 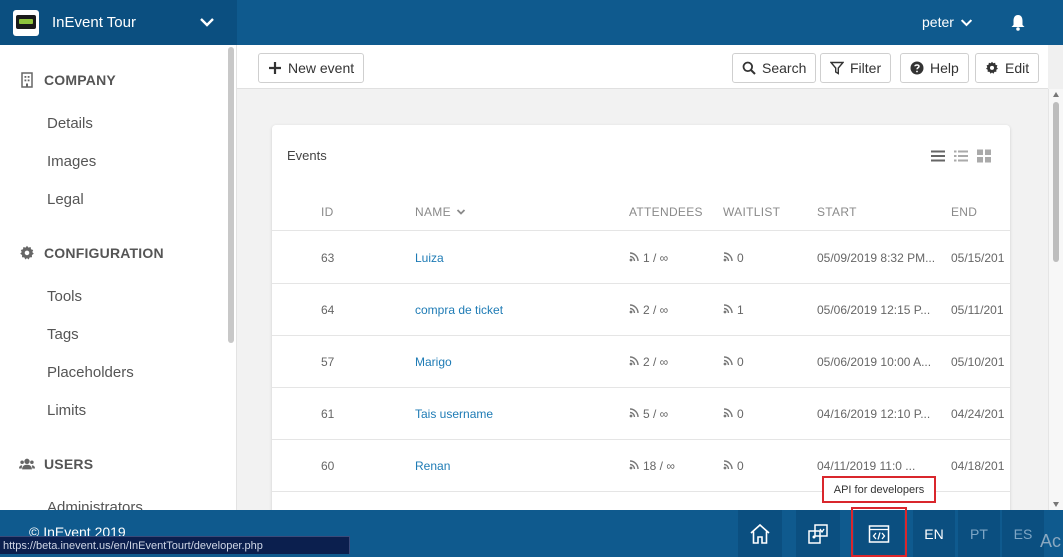 What do you see at coordinates (515, 258) in the screenshot?
I see `cell-event-name-link: Luiza` at bounding box center [515, 258].